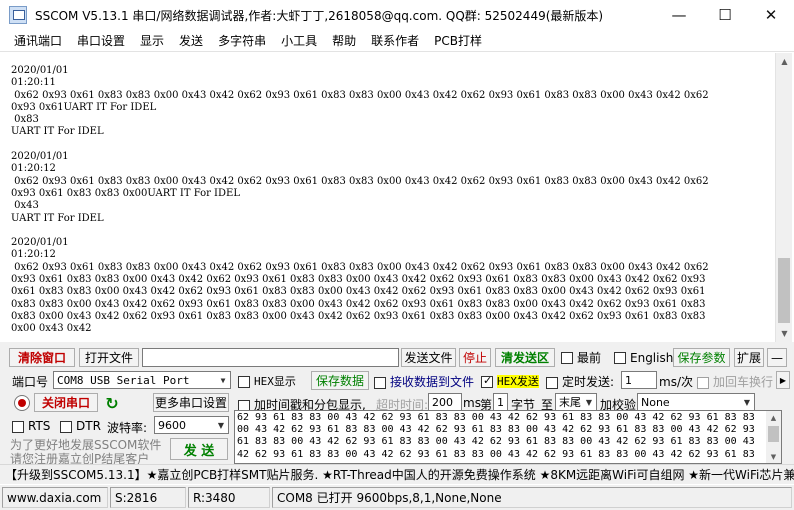 The width and height of the screenshot is (794, 510). I want to click on timeout-input: 200, so click(445, 402).